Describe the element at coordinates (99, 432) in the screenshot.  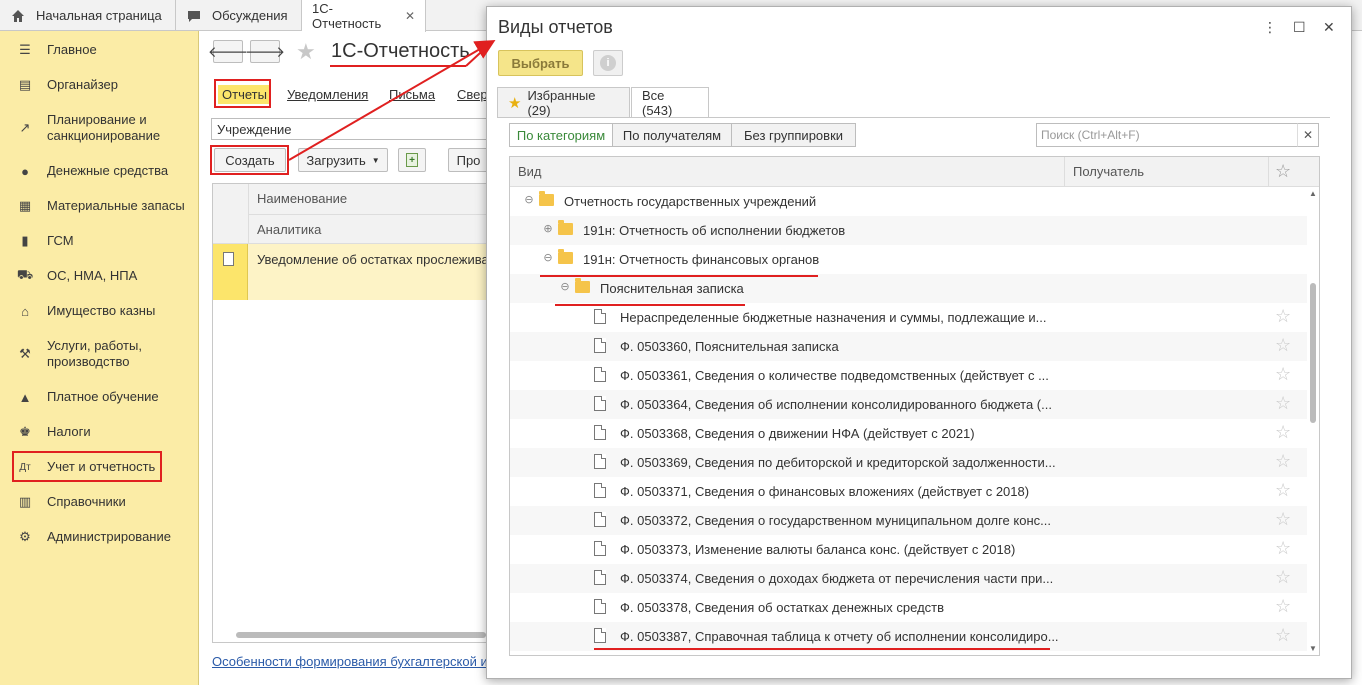
I see `sidebar-item-taxes: ♚ Налоги` at that location.